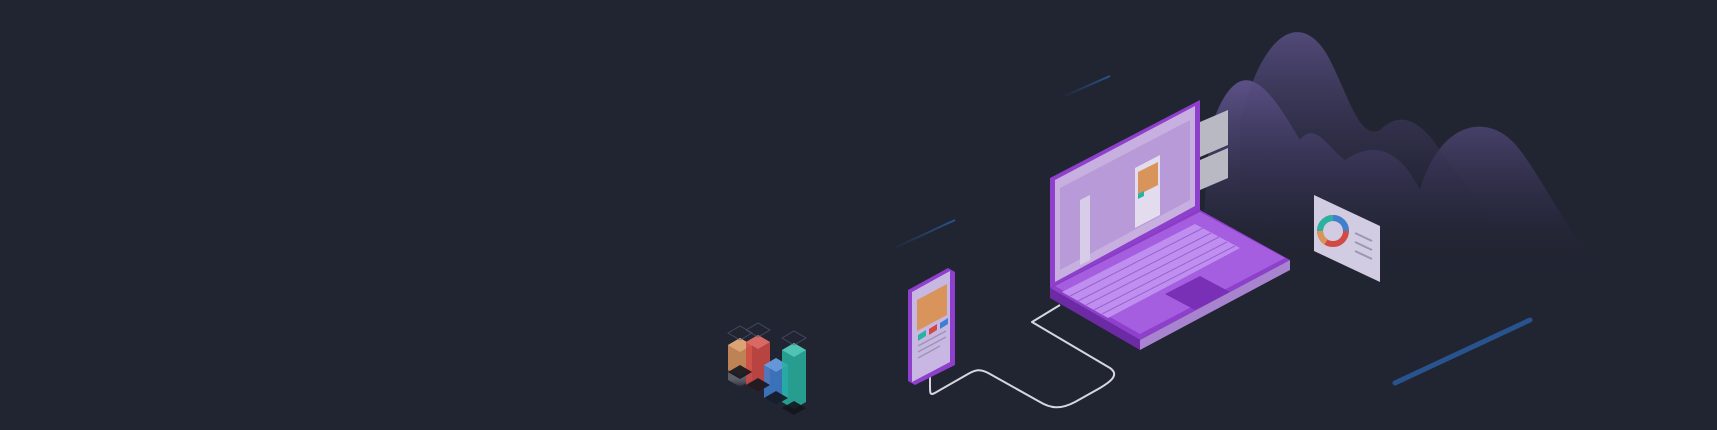 The width and height of the screenshot is (1717, 430). What do you see at coordinates (1022, 356) in the screenshot?
I see `cable-icon` at bounding box center [1022, 356].